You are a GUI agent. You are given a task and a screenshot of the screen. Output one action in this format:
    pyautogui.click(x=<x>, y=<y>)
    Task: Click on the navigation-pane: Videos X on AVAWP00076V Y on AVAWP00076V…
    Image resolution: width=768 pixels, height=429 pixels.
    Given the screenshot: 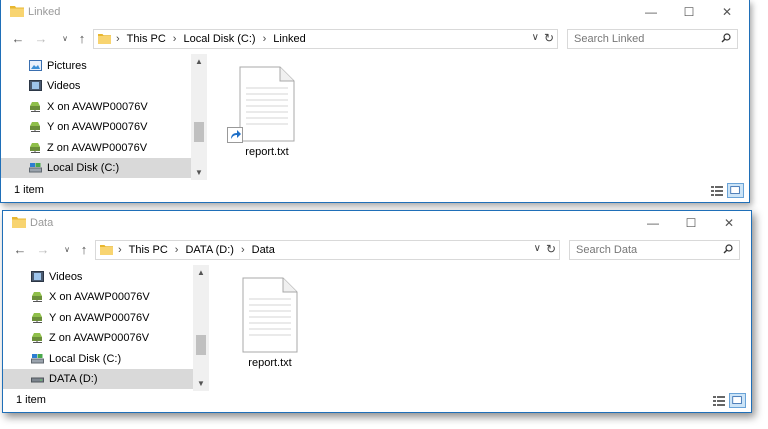 What is the action you would take?
    pyautogui.click(x=106, y=328)
    